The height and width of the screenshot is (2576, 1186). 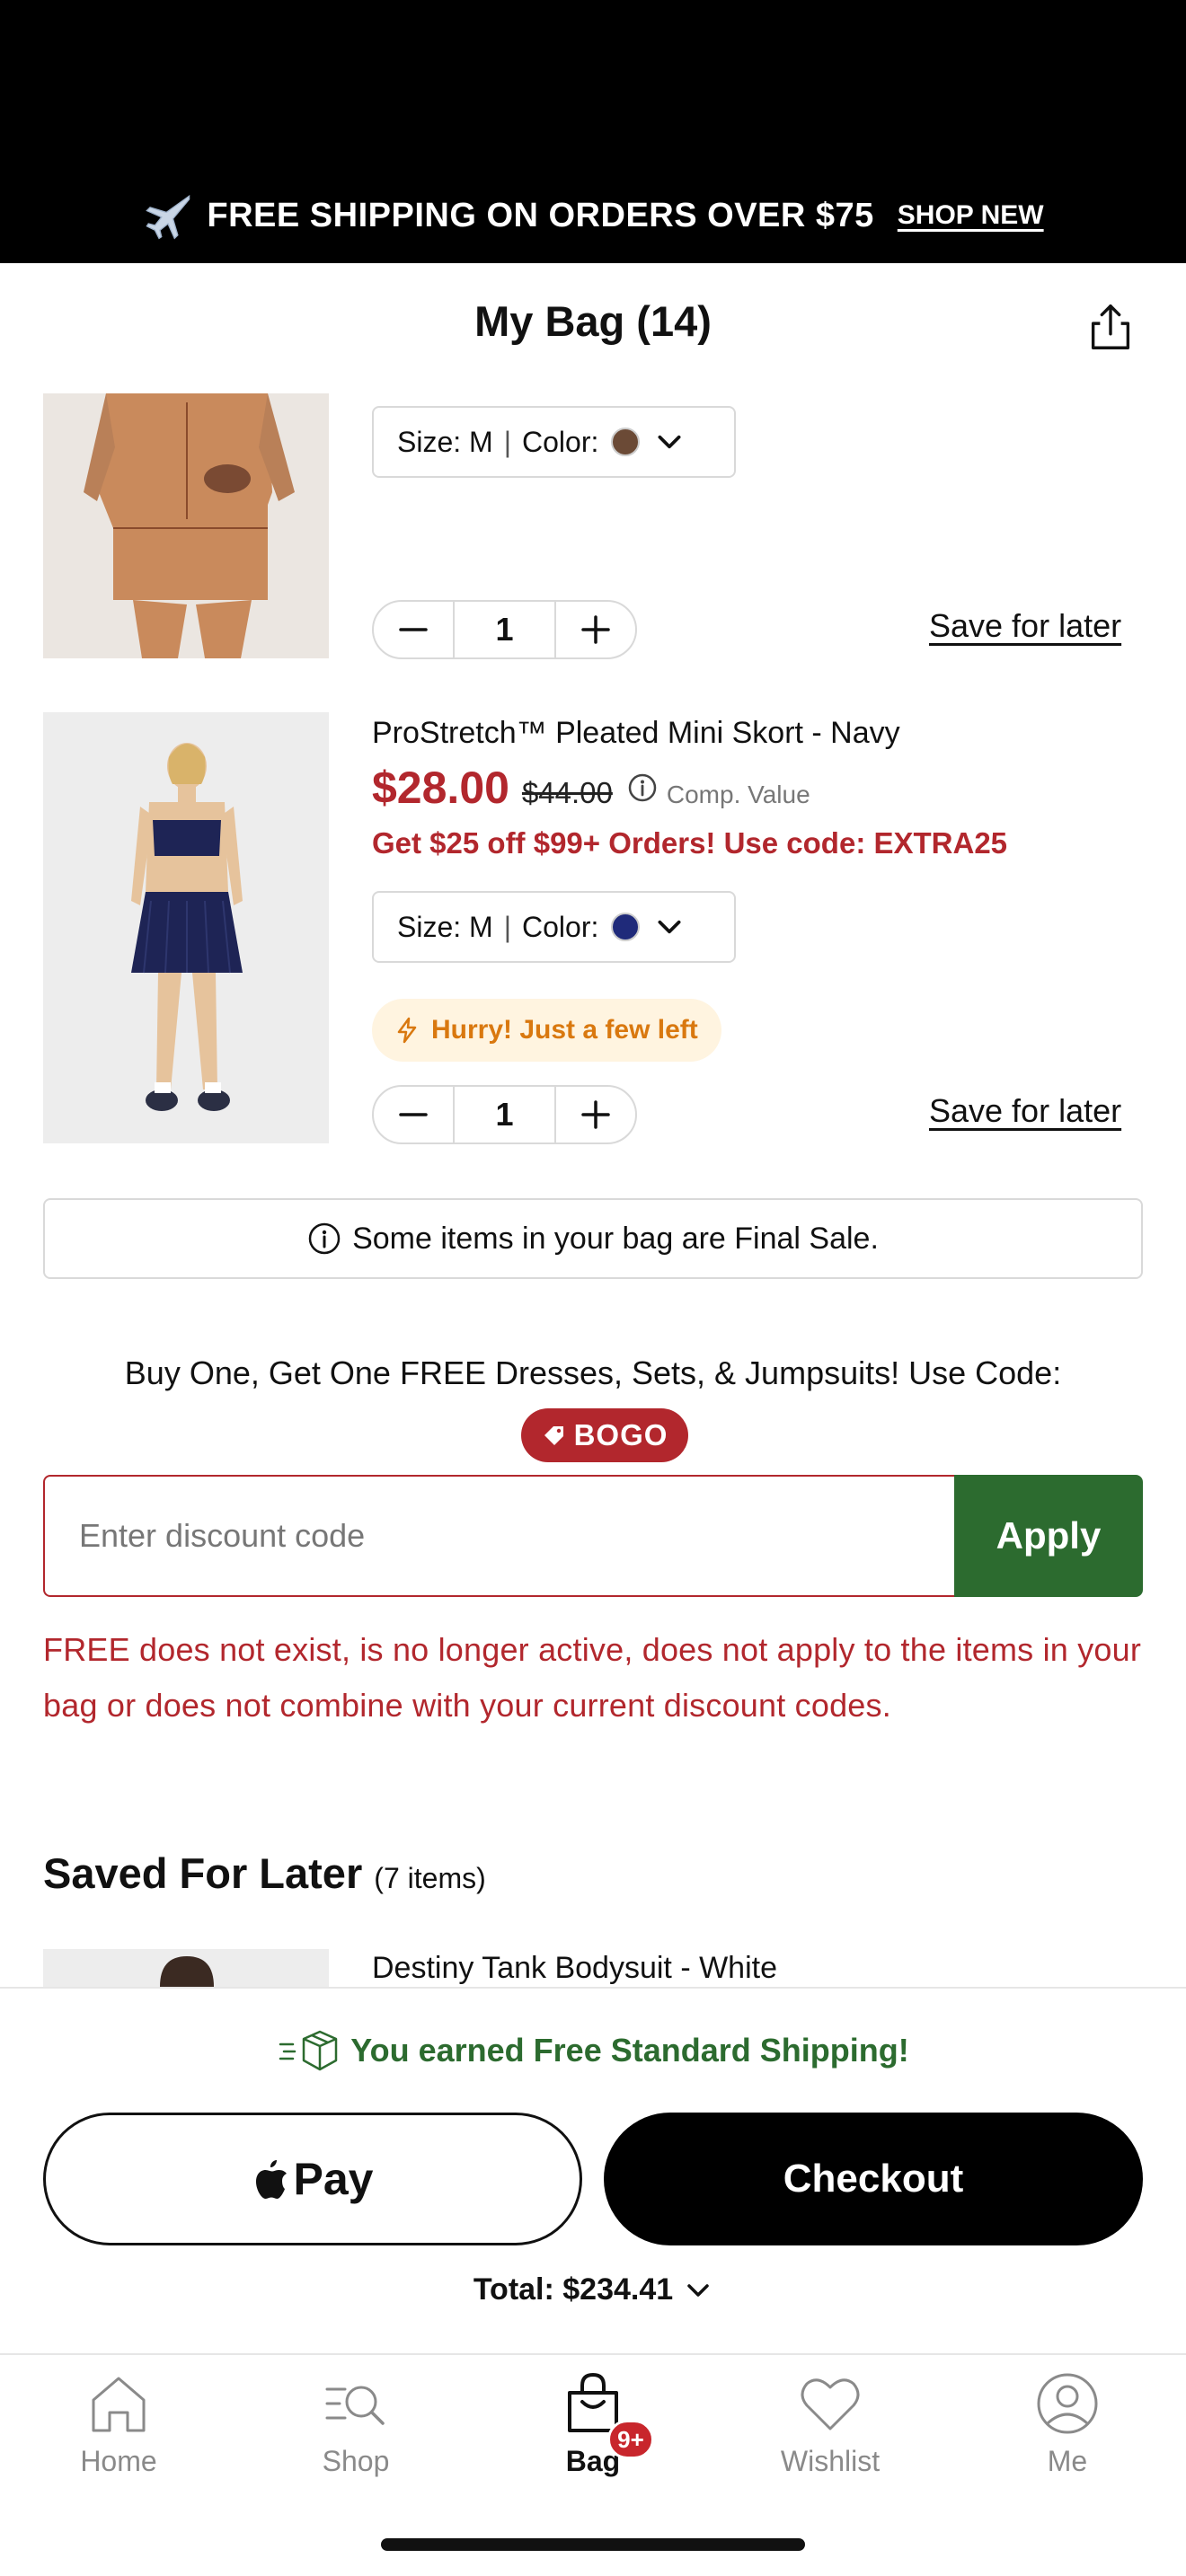 I want to click on apply-button: Apply, so click(x=1048, y=1536).